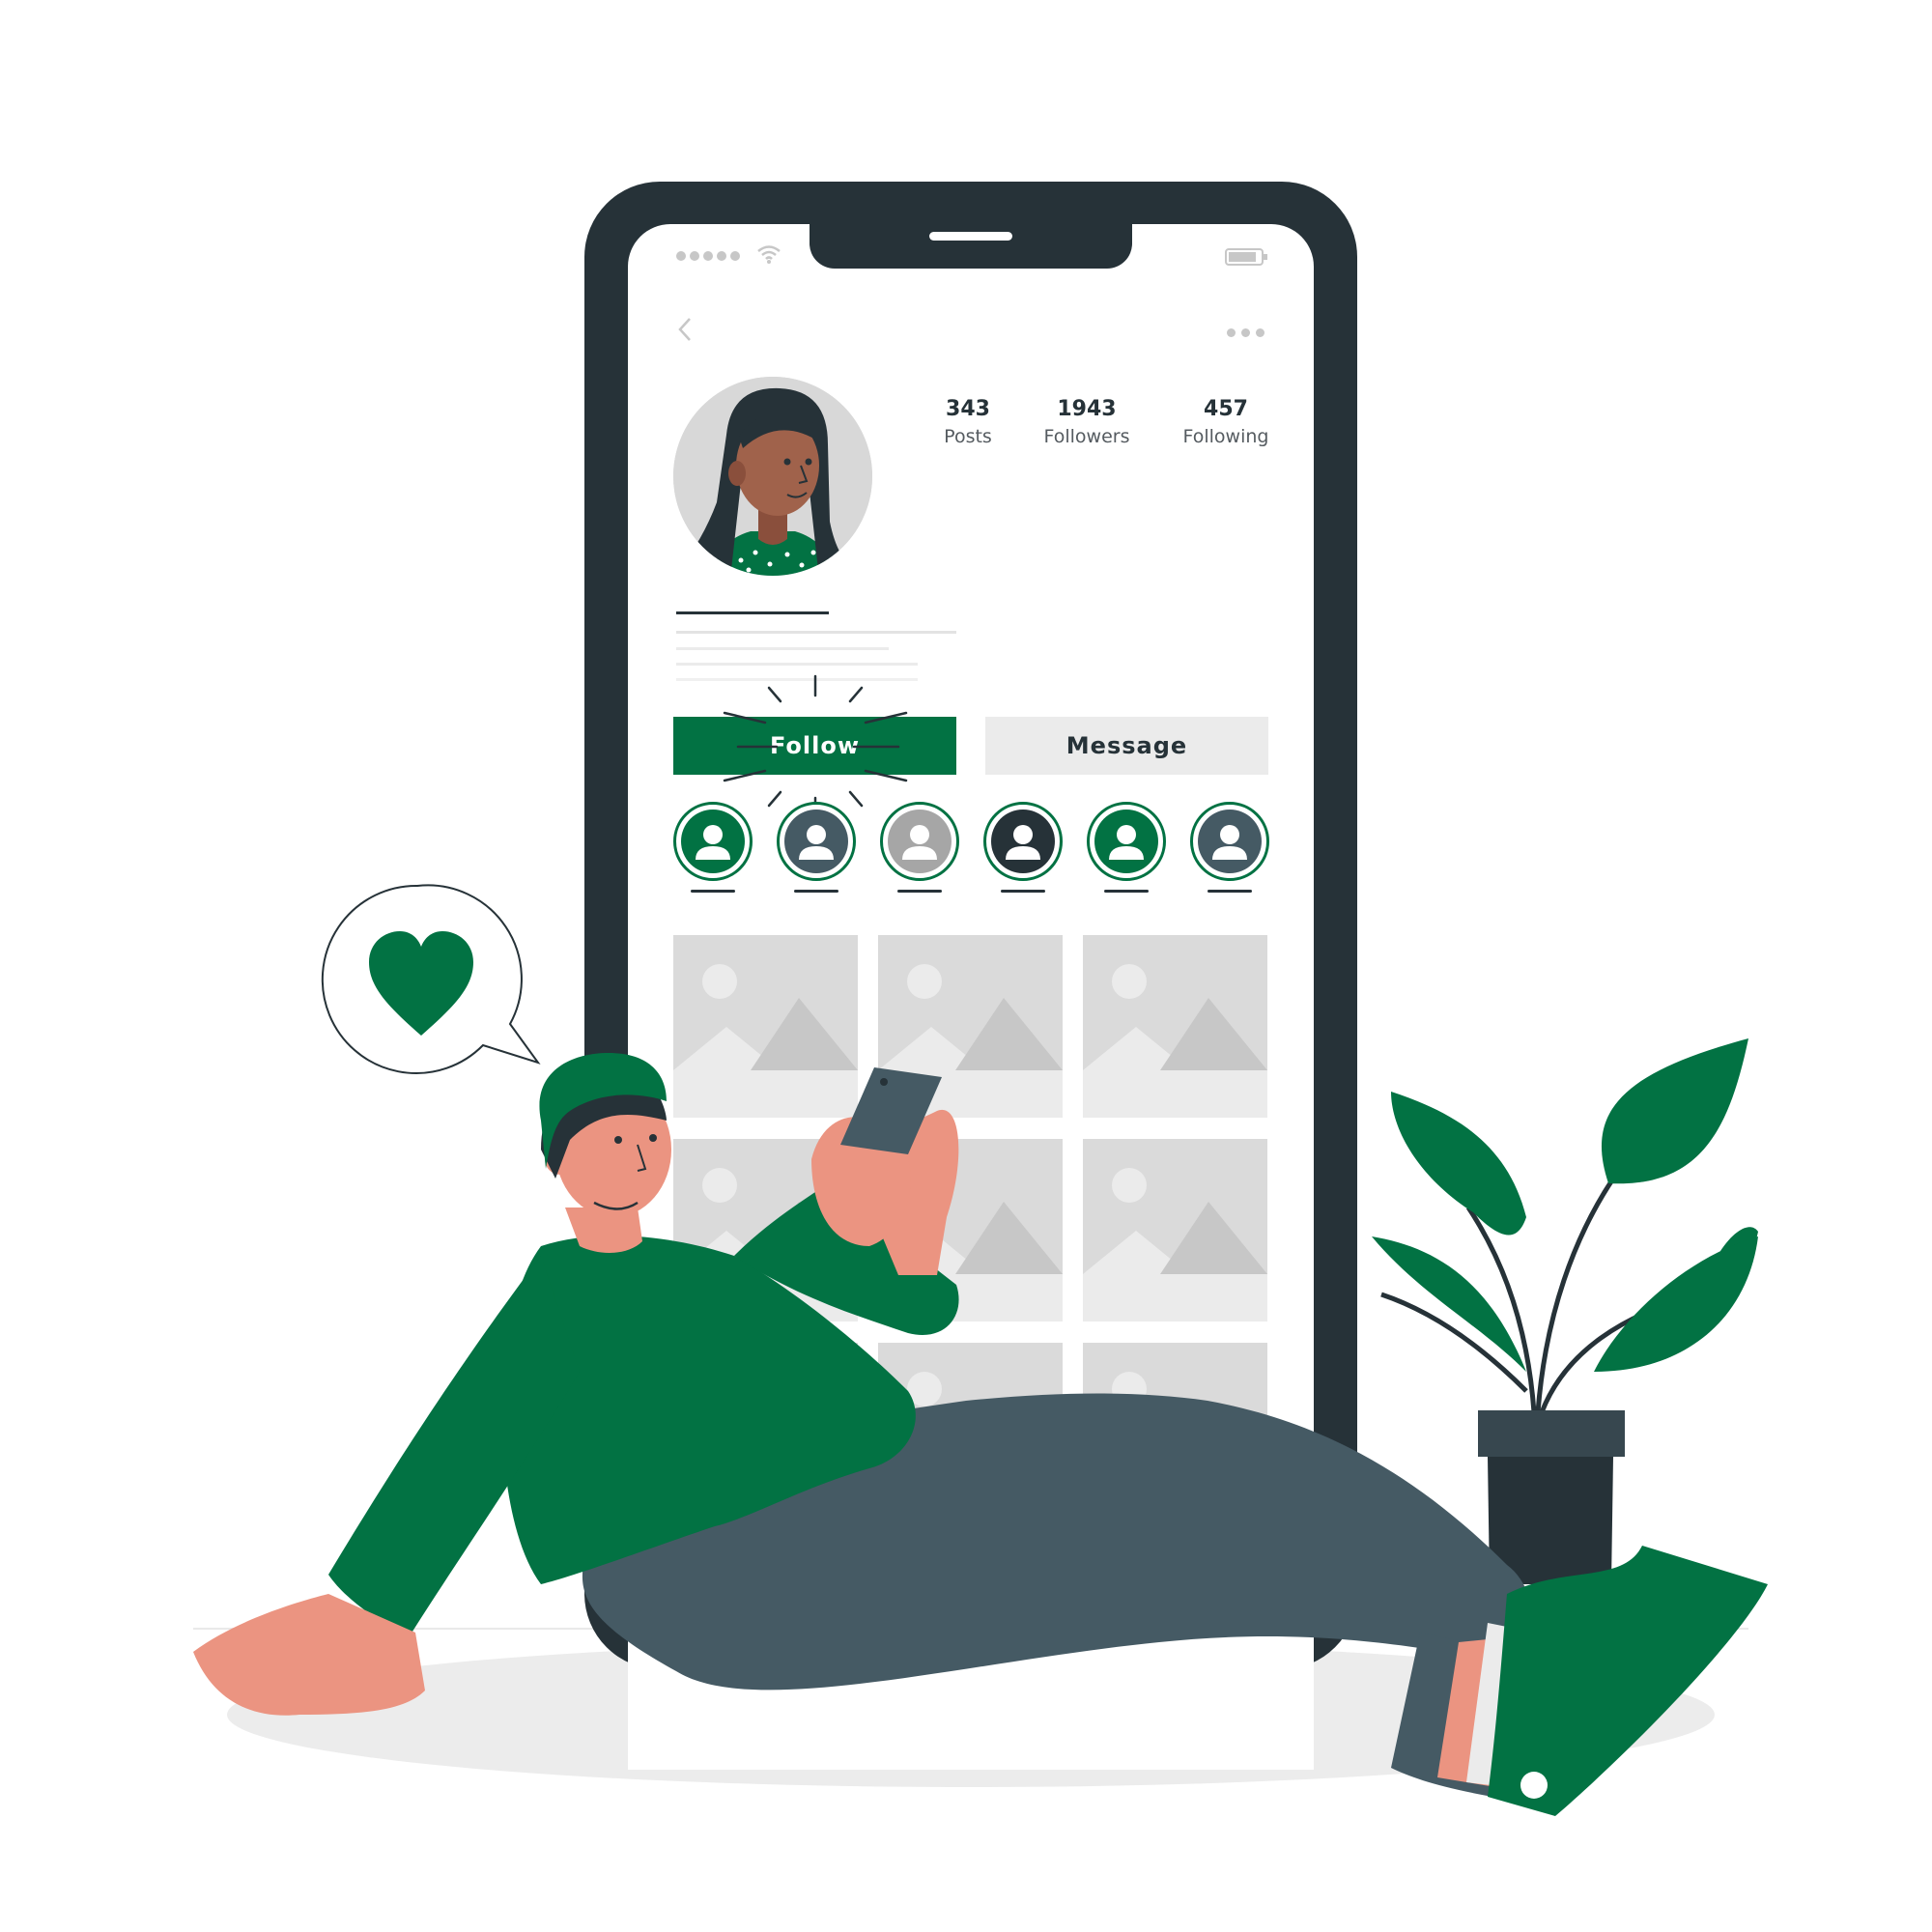 Image resolution: width=1932 pixels, height=1932 pixels. I want to click on battery-icon, so click(1246, 257).